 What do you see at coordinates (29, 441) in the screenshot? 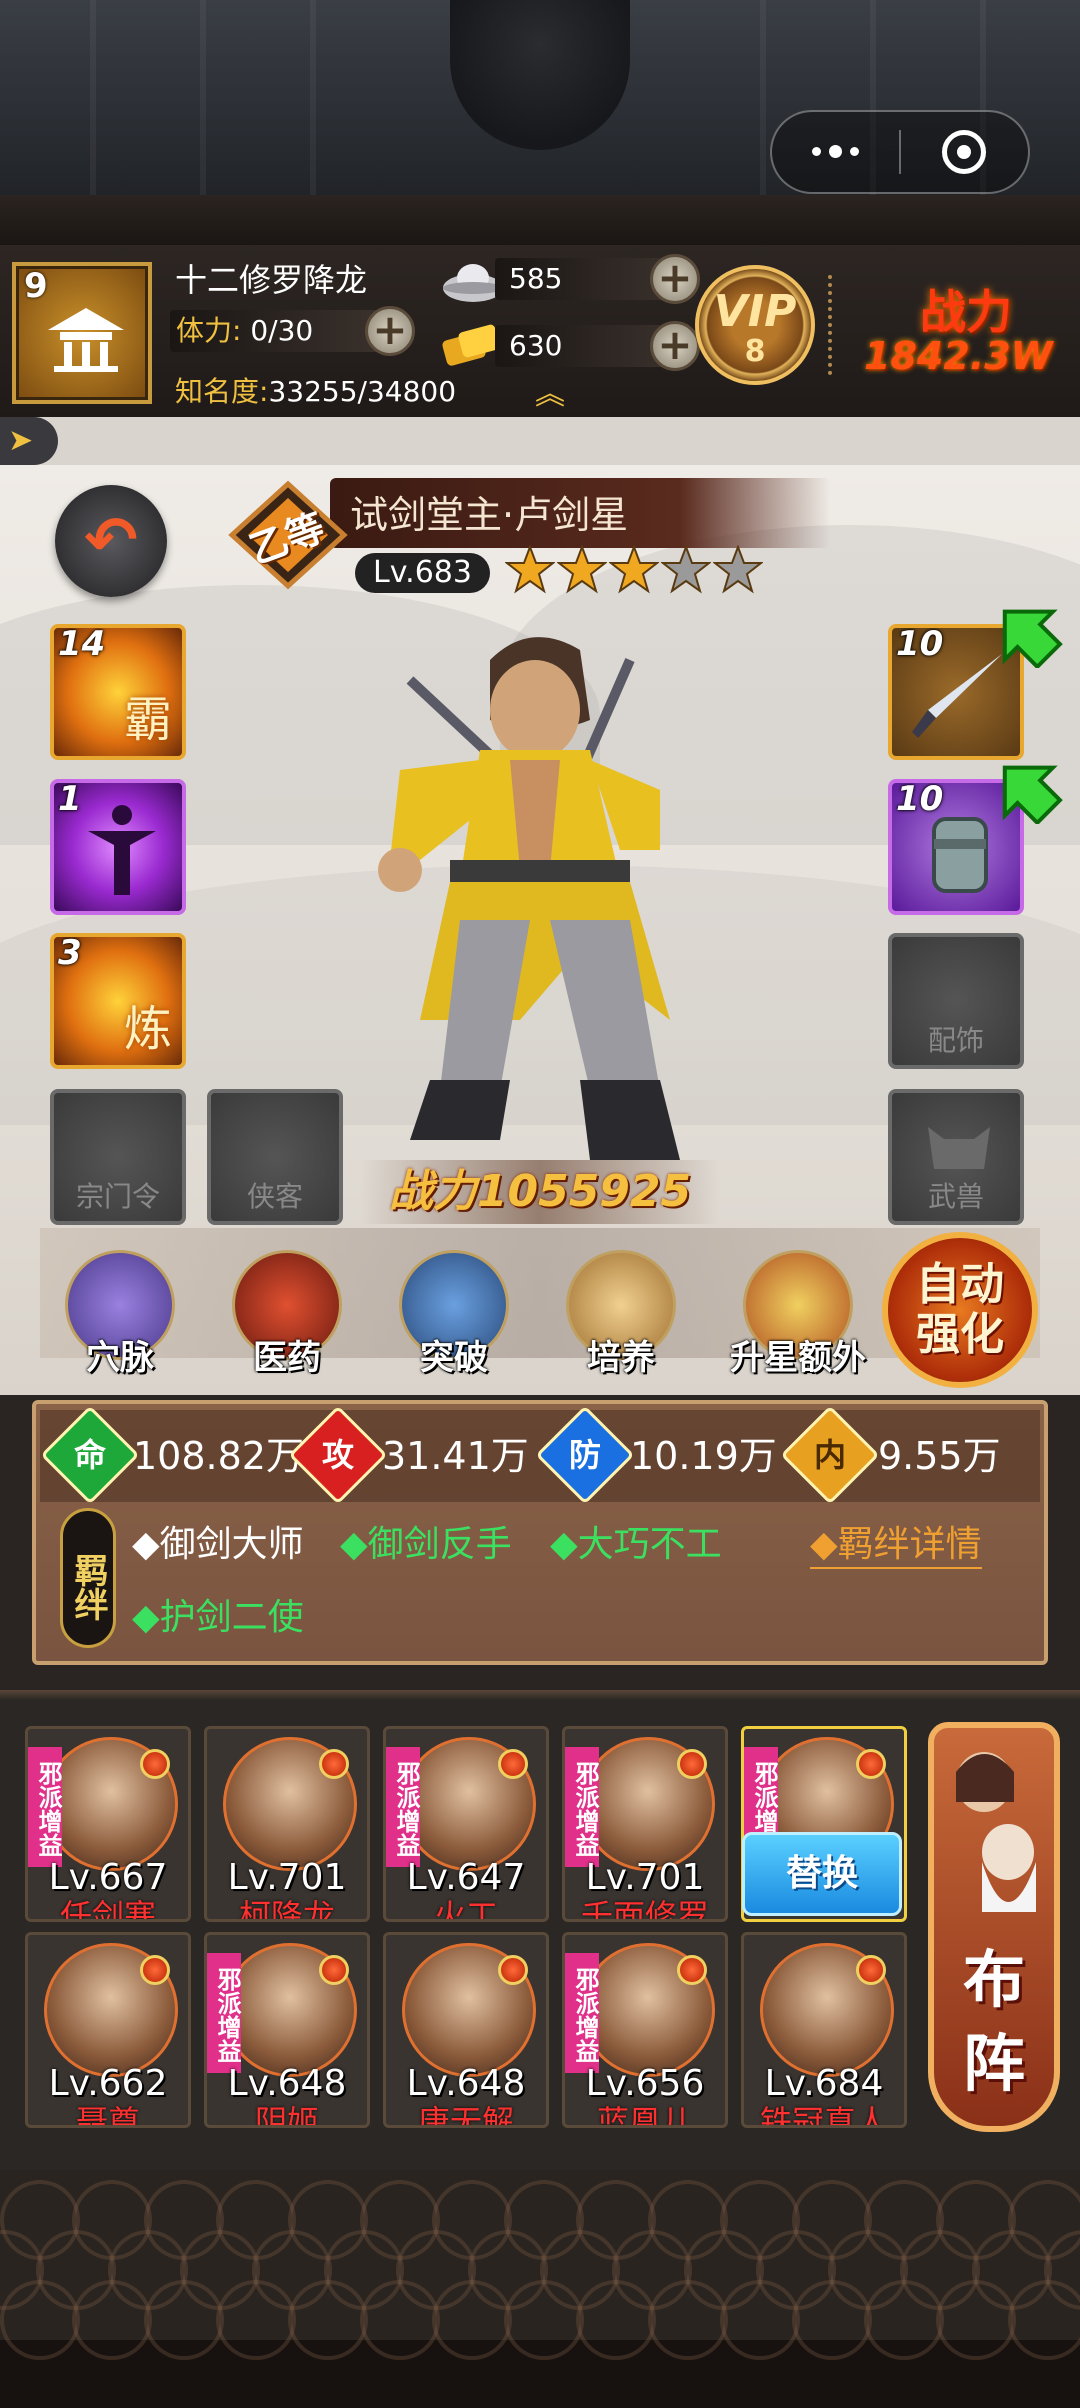
I see `expand-arrow-icon: ➤` at bounding box center [29, 441].